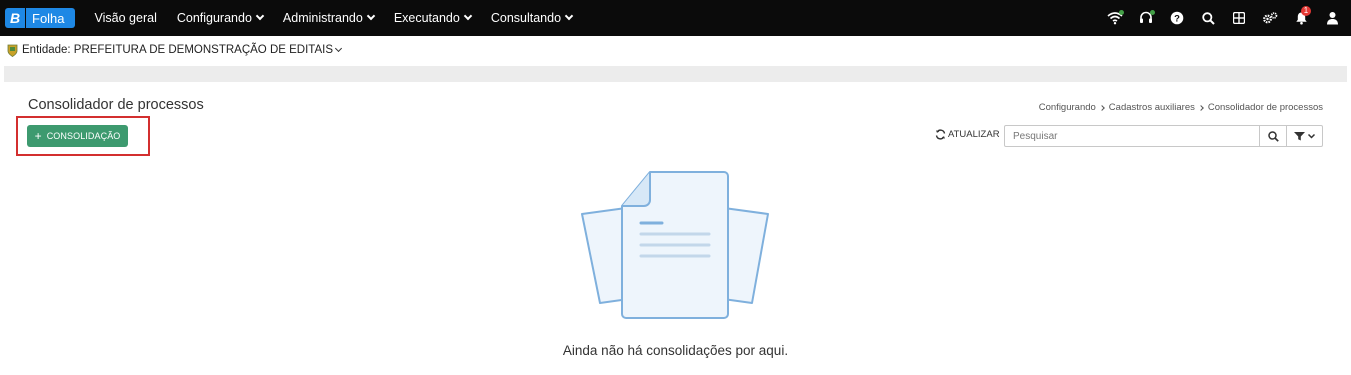  I want to click on entity-crest-icon, so click(12, 50).